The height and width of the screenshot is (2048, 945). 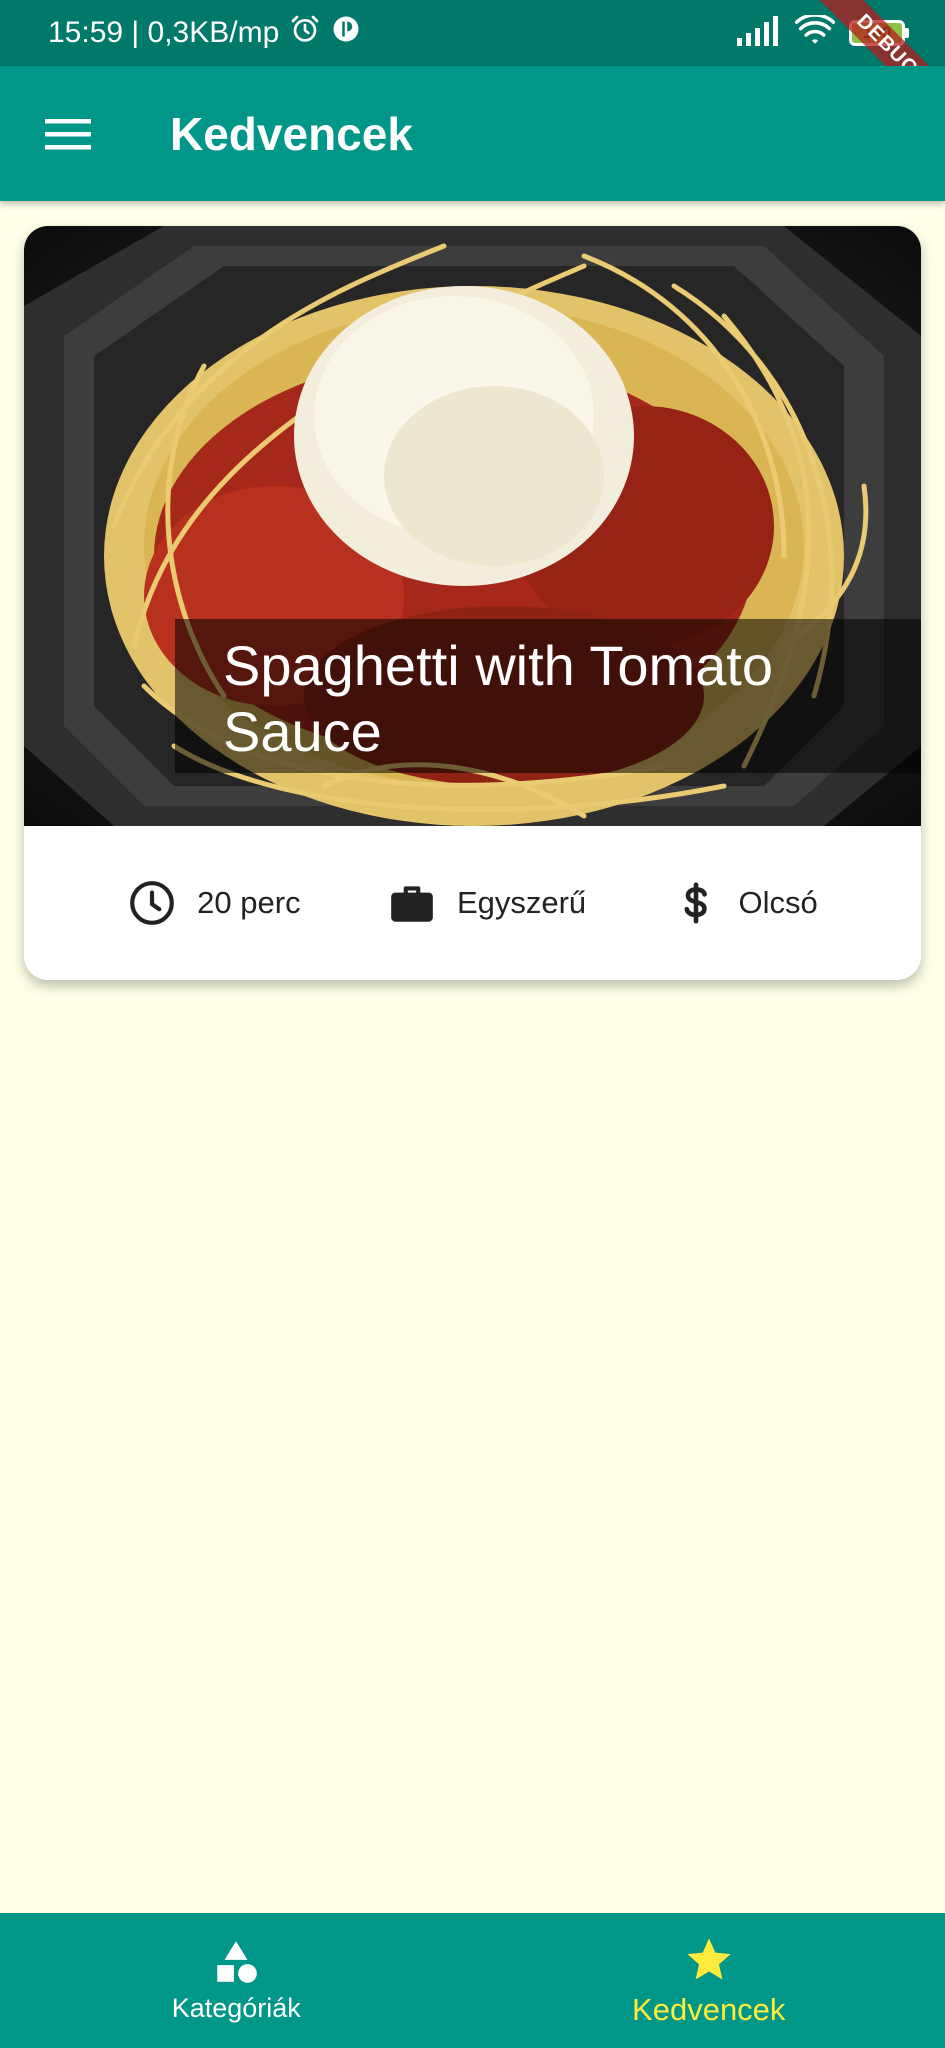 I want to click on status-right: 100, so click(x=823, y=32).